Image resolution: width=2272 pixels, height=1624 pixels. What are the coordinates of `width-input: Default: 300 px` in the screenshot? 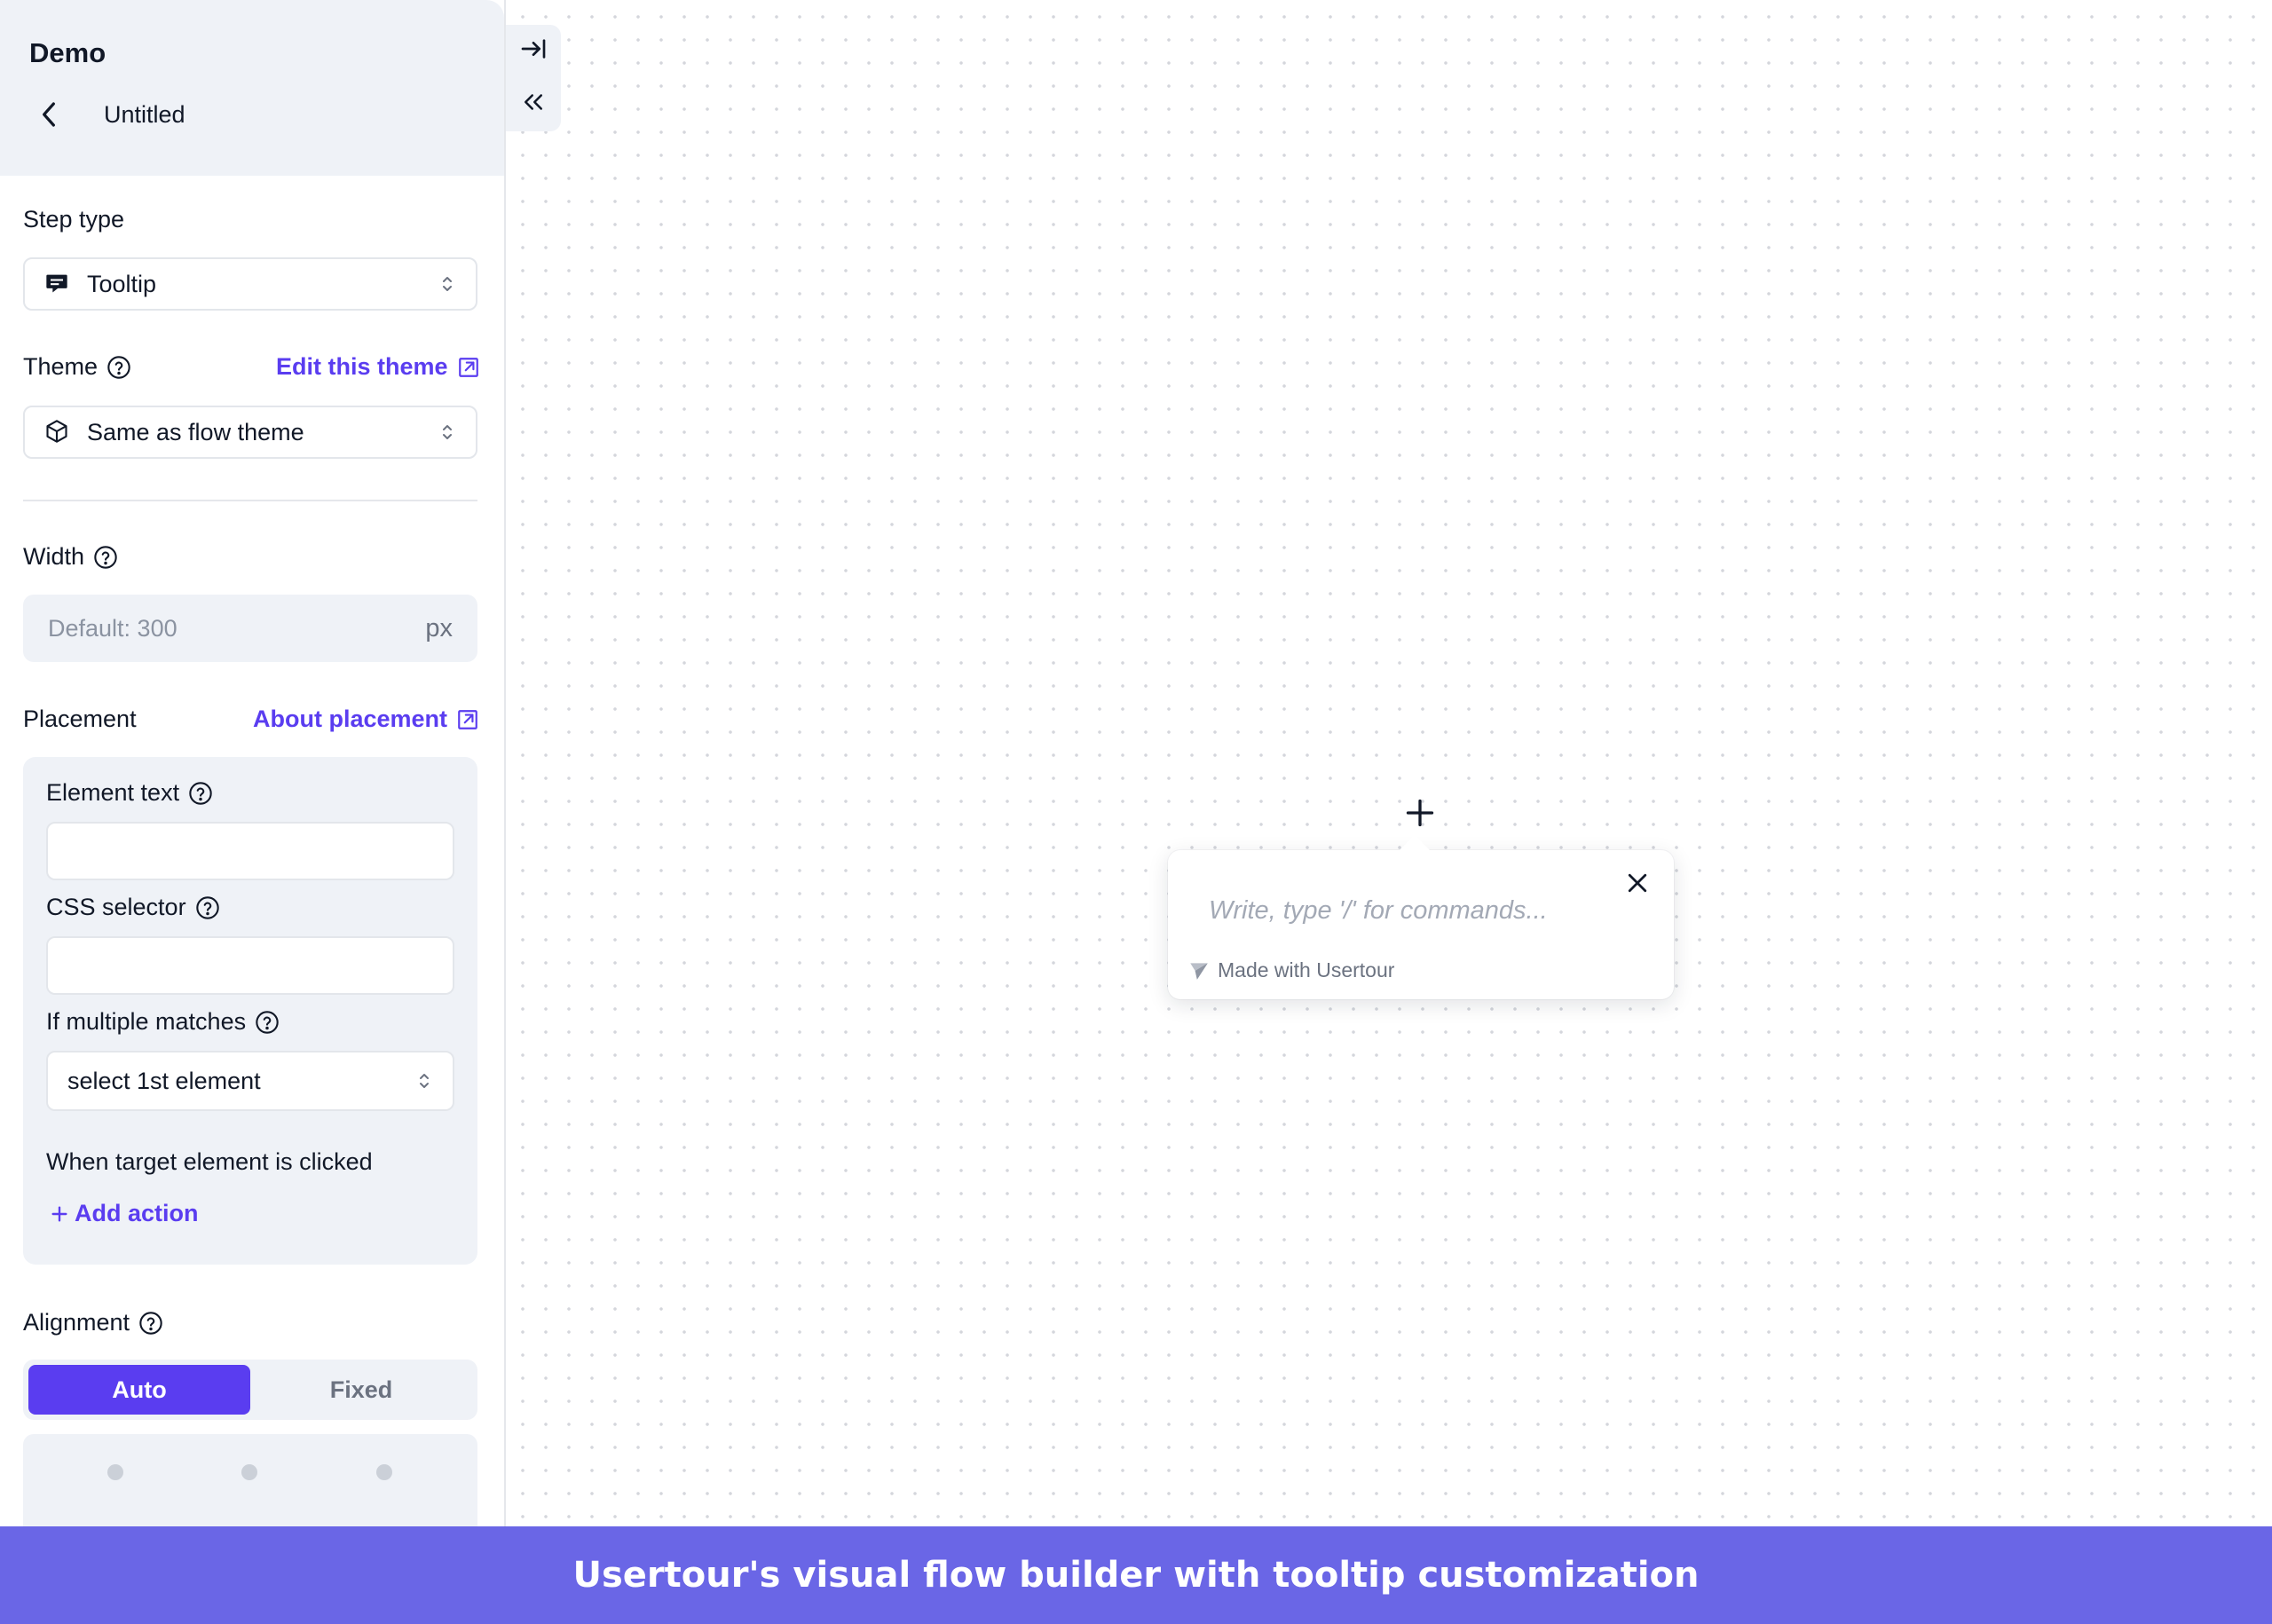 It's located at (250, 628).